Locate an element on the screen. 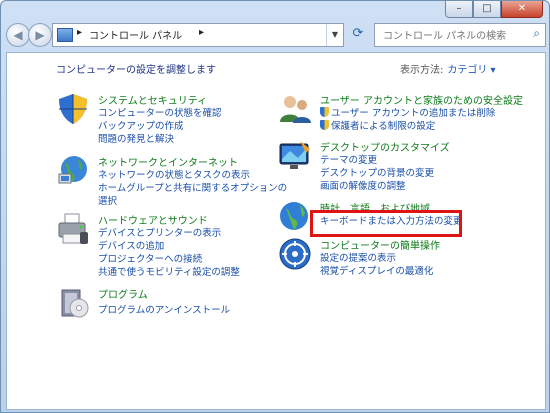  back-arrow-icon: ◀ is located at coordinates (18, 35).